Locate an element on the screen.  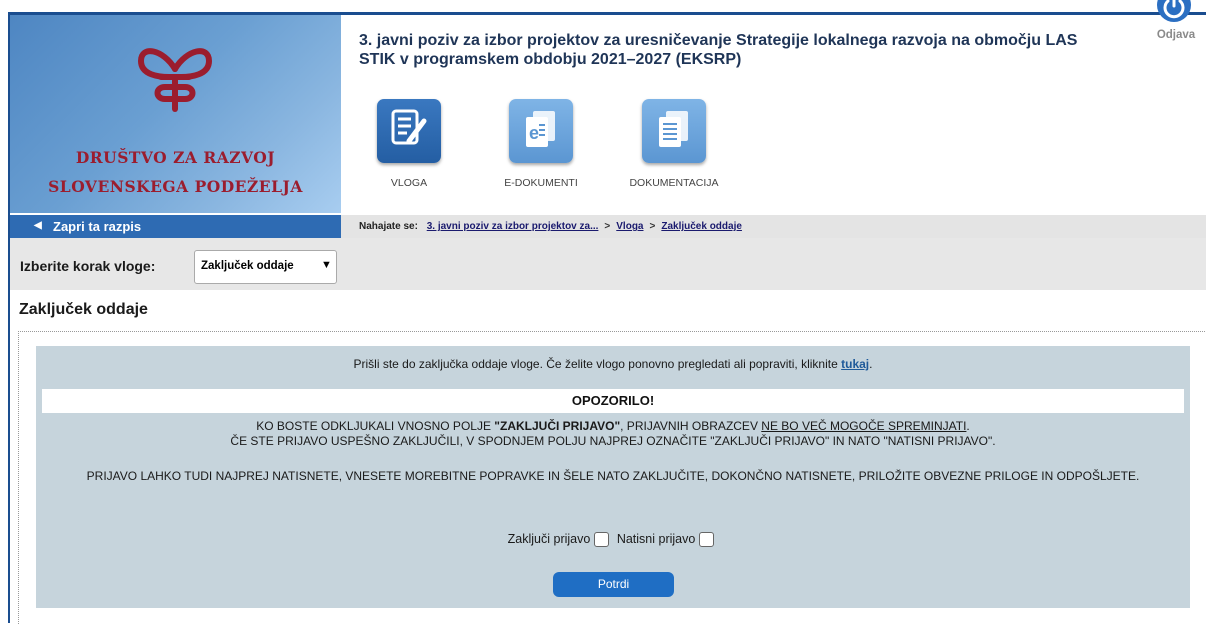
triangle-down-icon: ▼ is located at coordinates (326, 265).